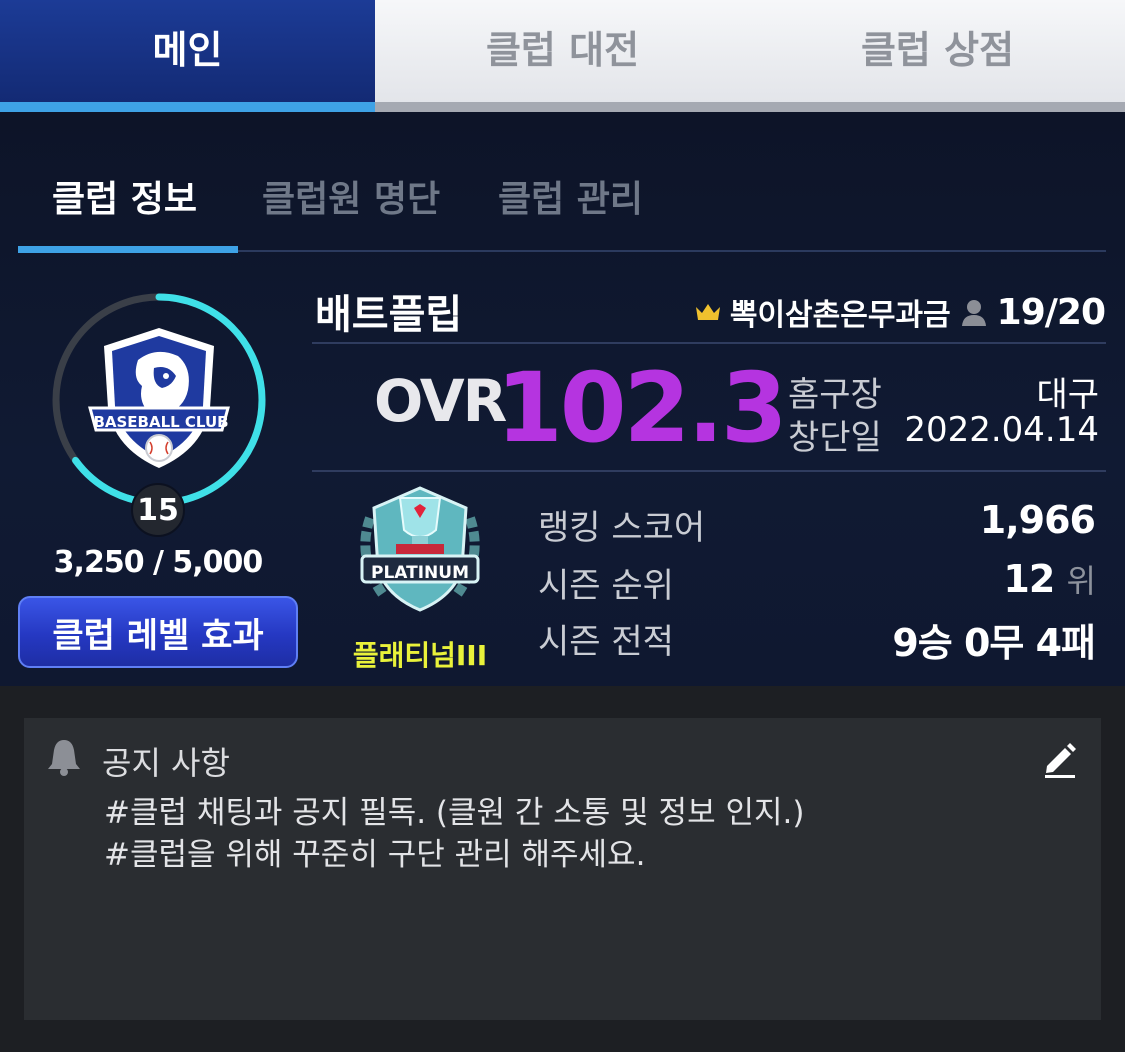  Describe the element at coordinates (622, 528) in the screenshot. I see `ranking-score-label: 랭킹 스코어` at that location.